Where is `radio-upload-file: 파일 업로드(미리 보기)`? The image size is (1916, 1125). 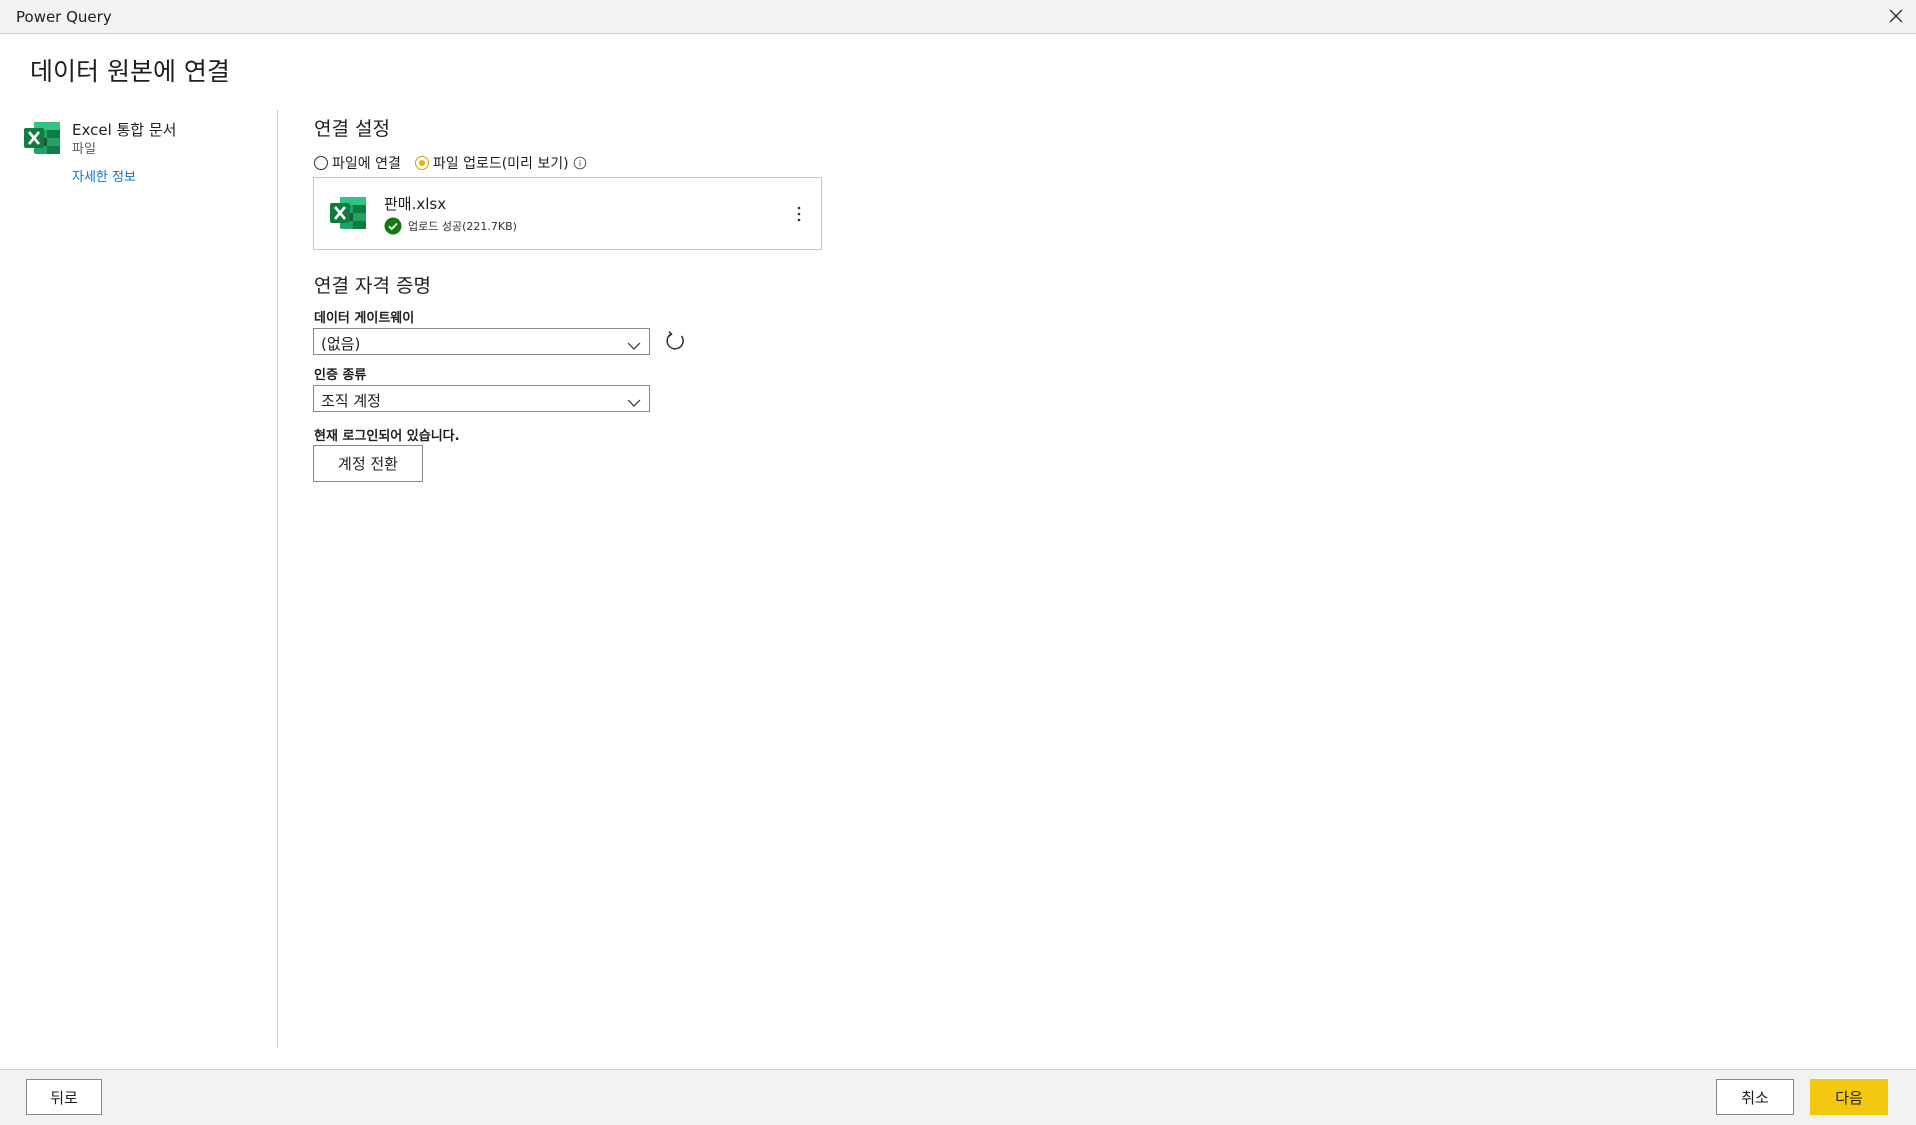
radio-upload-file: 파일 업로드(미리 보기) is located at coordinates (500, 163).